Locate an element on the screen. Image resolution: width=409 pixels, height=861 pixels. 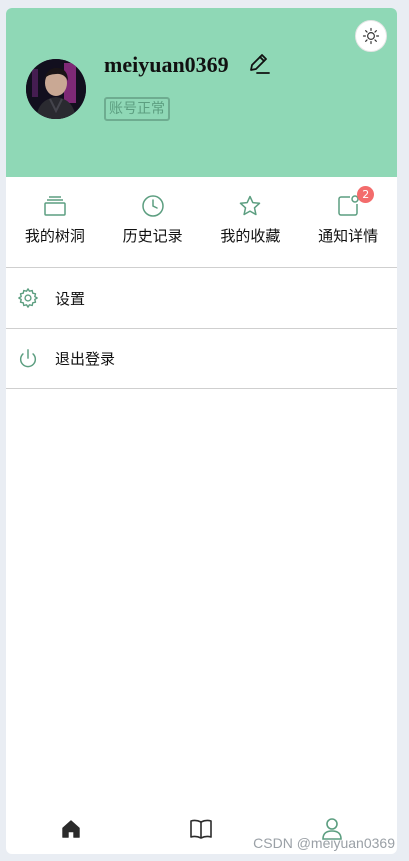
notification-count-badge: 2 is located at coordinates (366, 194).